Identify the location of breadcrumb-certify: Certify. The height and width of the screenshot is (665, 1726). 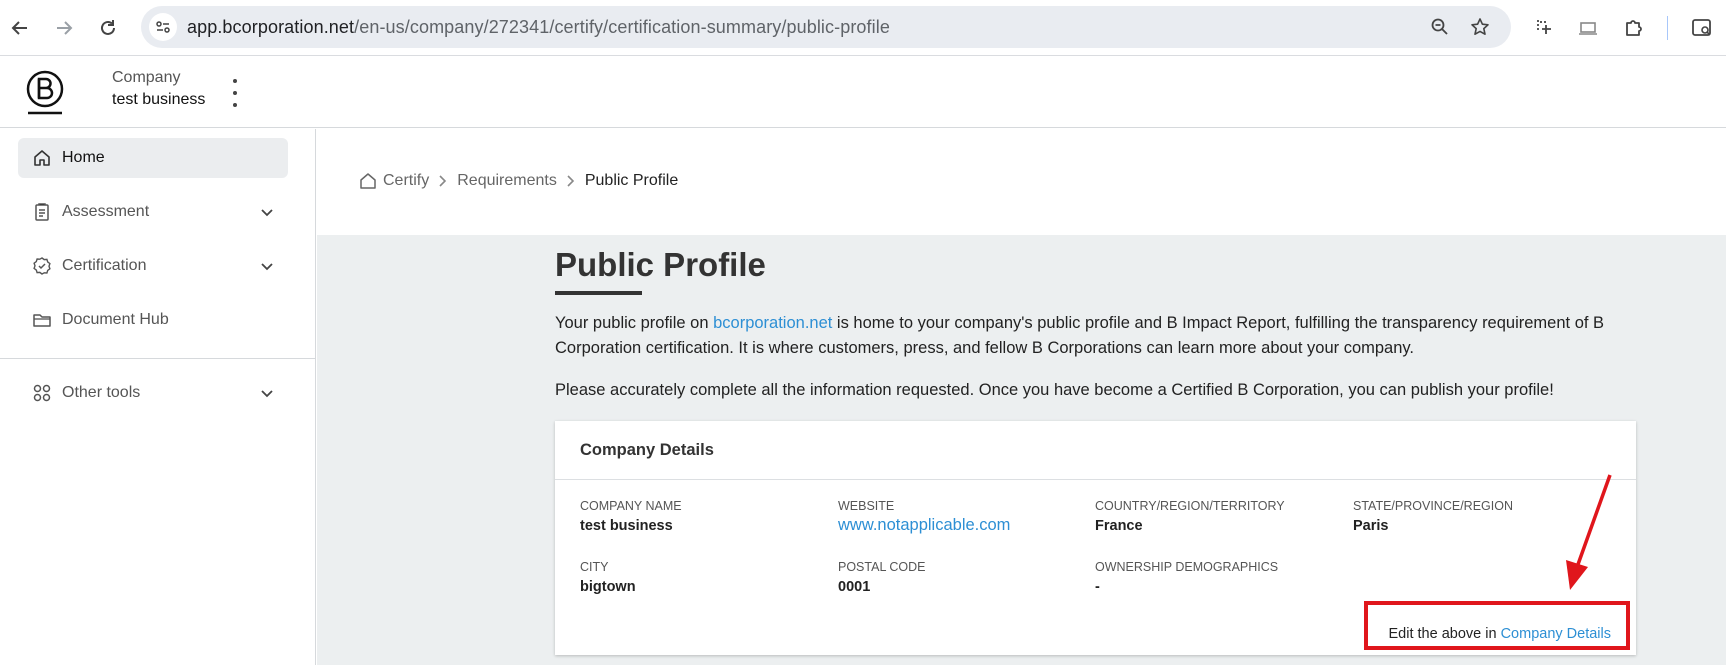
(406, 181).